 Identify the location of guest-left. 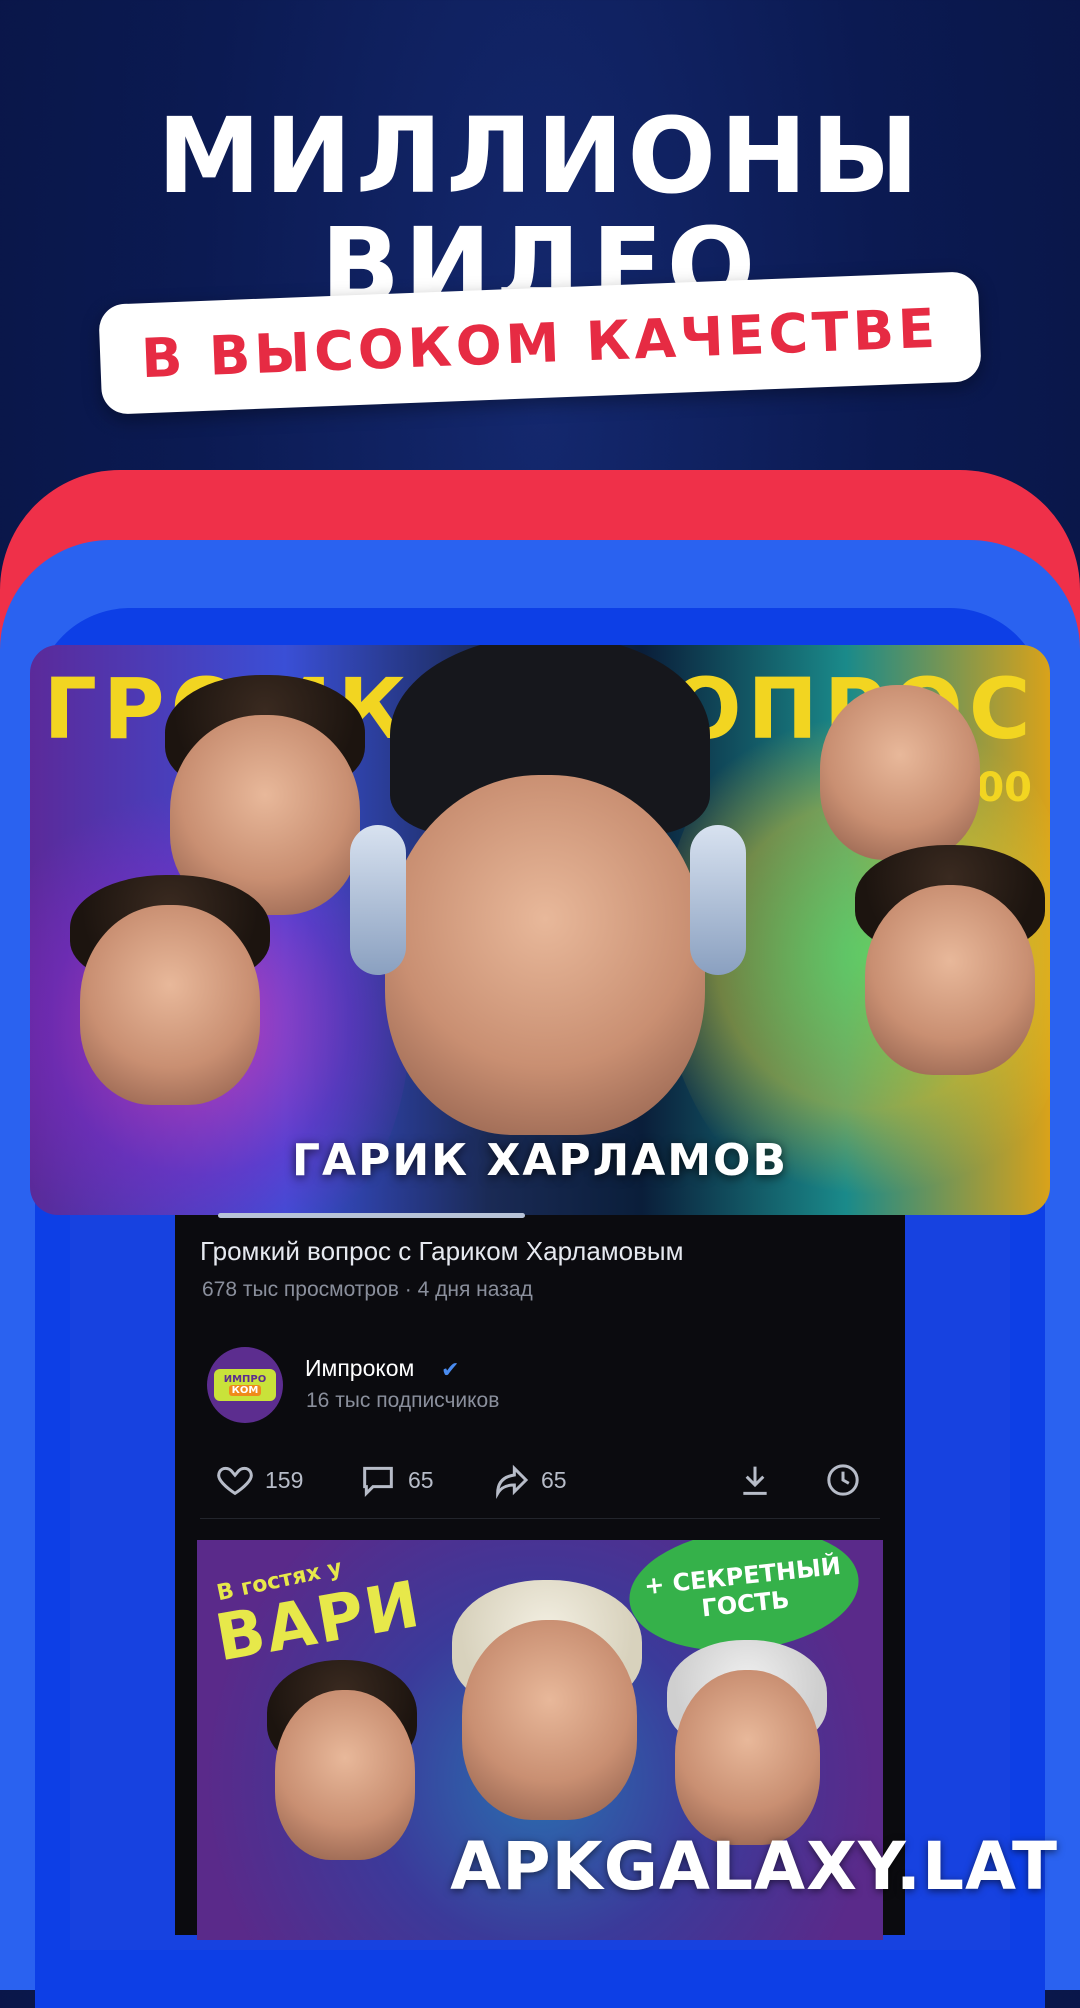
(345, 1775).